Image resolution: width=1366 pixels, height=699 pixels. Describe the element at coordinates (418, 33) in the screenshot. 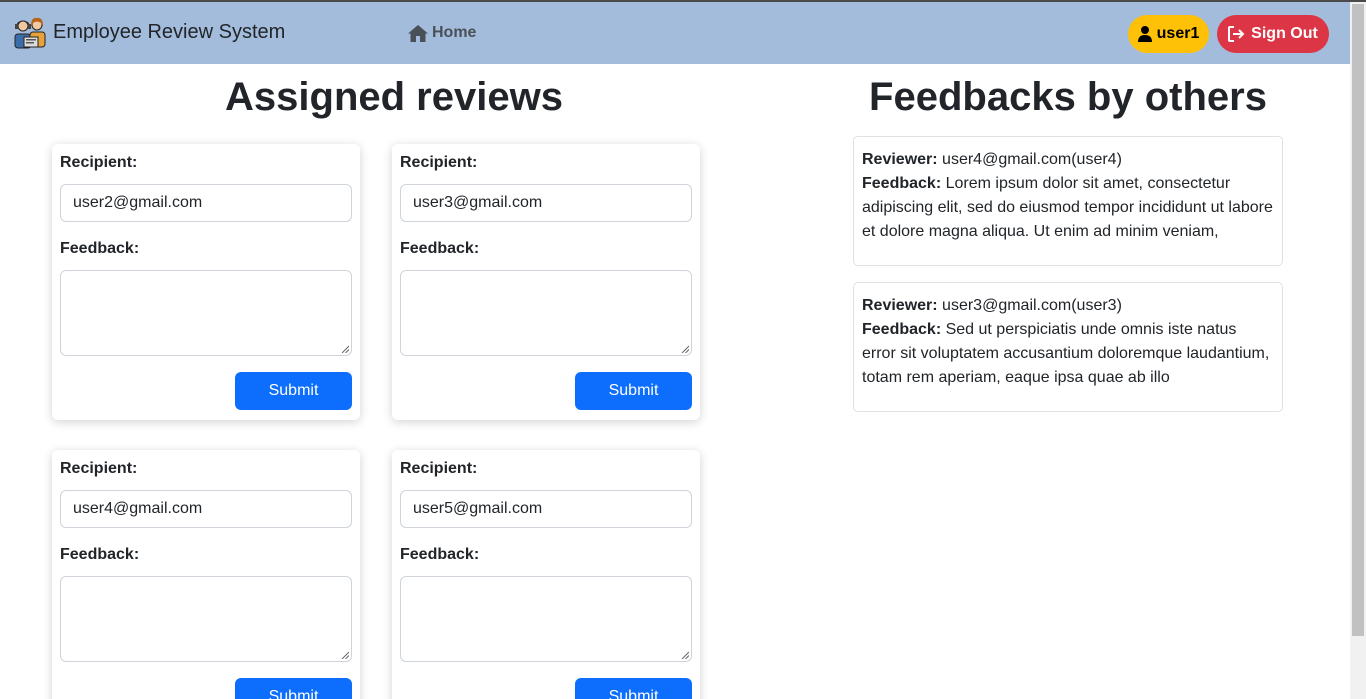

I see `house-icon` at that location.